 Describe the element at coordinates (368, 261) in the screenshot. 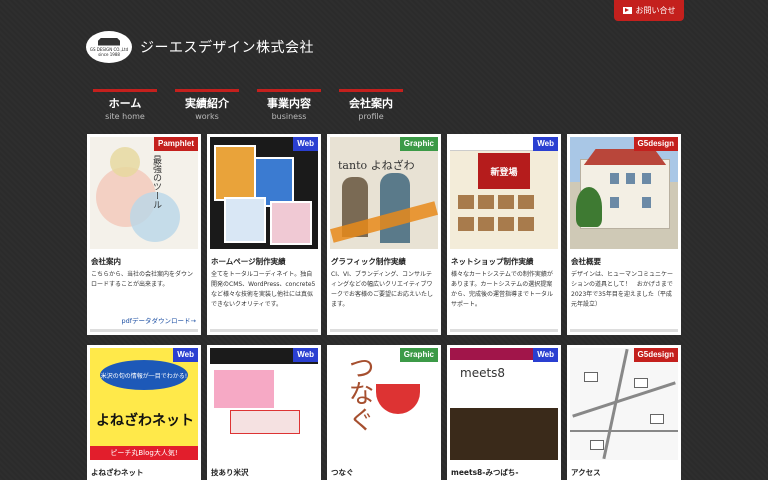

I see `card-title: グラフィック制作実績` at that location.